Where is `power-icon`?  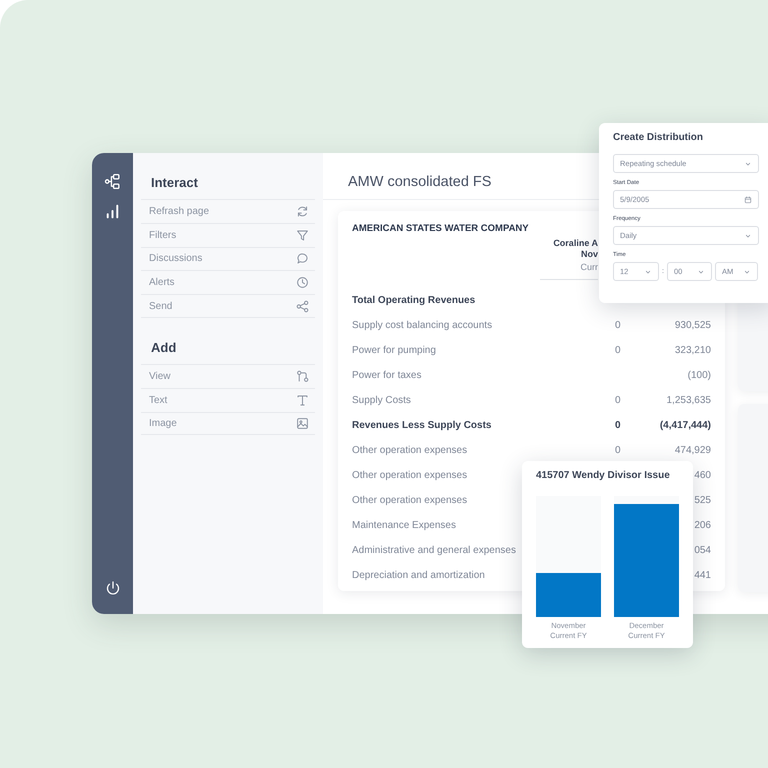 power-icon is located at coordinates (112, 588).